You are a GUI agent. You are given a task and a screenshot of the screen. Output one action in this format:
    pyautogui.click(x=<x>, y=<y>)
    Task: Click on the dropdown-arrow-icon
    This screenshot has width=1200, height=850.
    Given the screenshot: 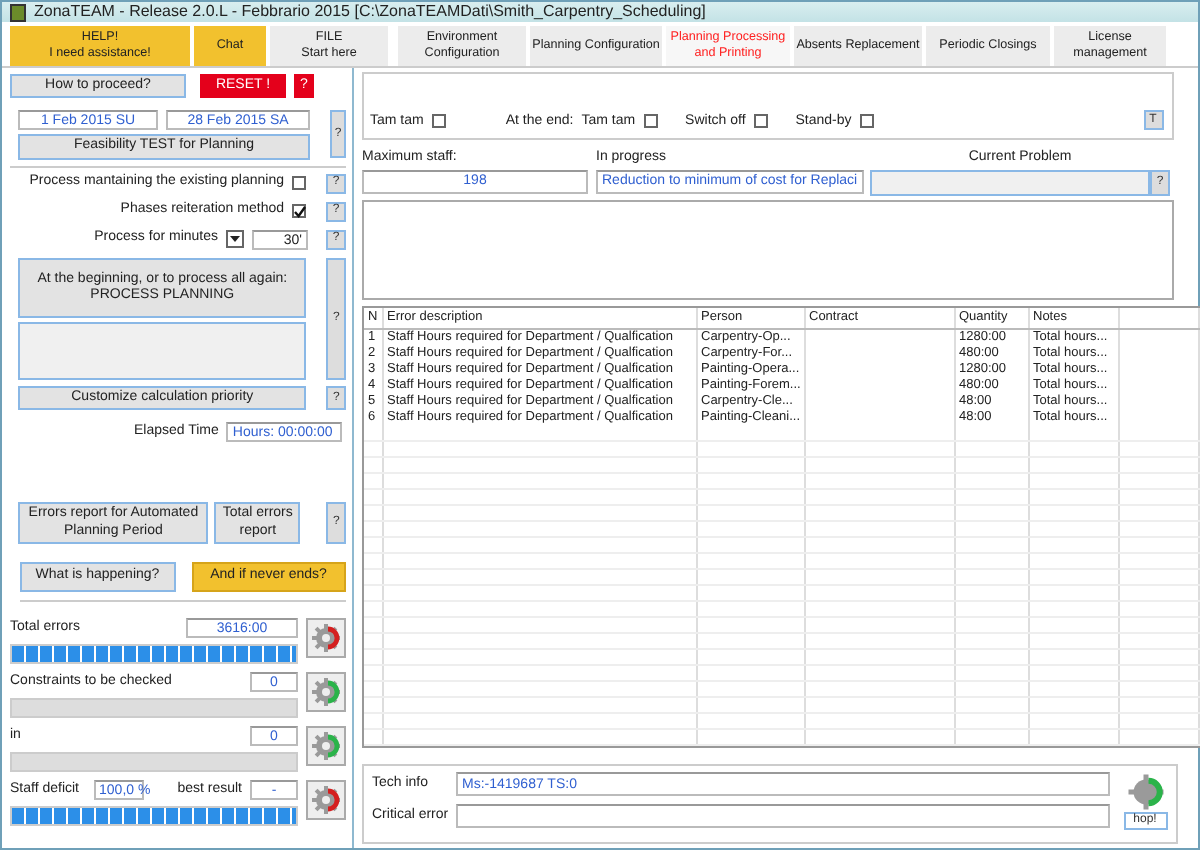 What is the action you would take?
    pyautogui.click(x=235, y=239)
    